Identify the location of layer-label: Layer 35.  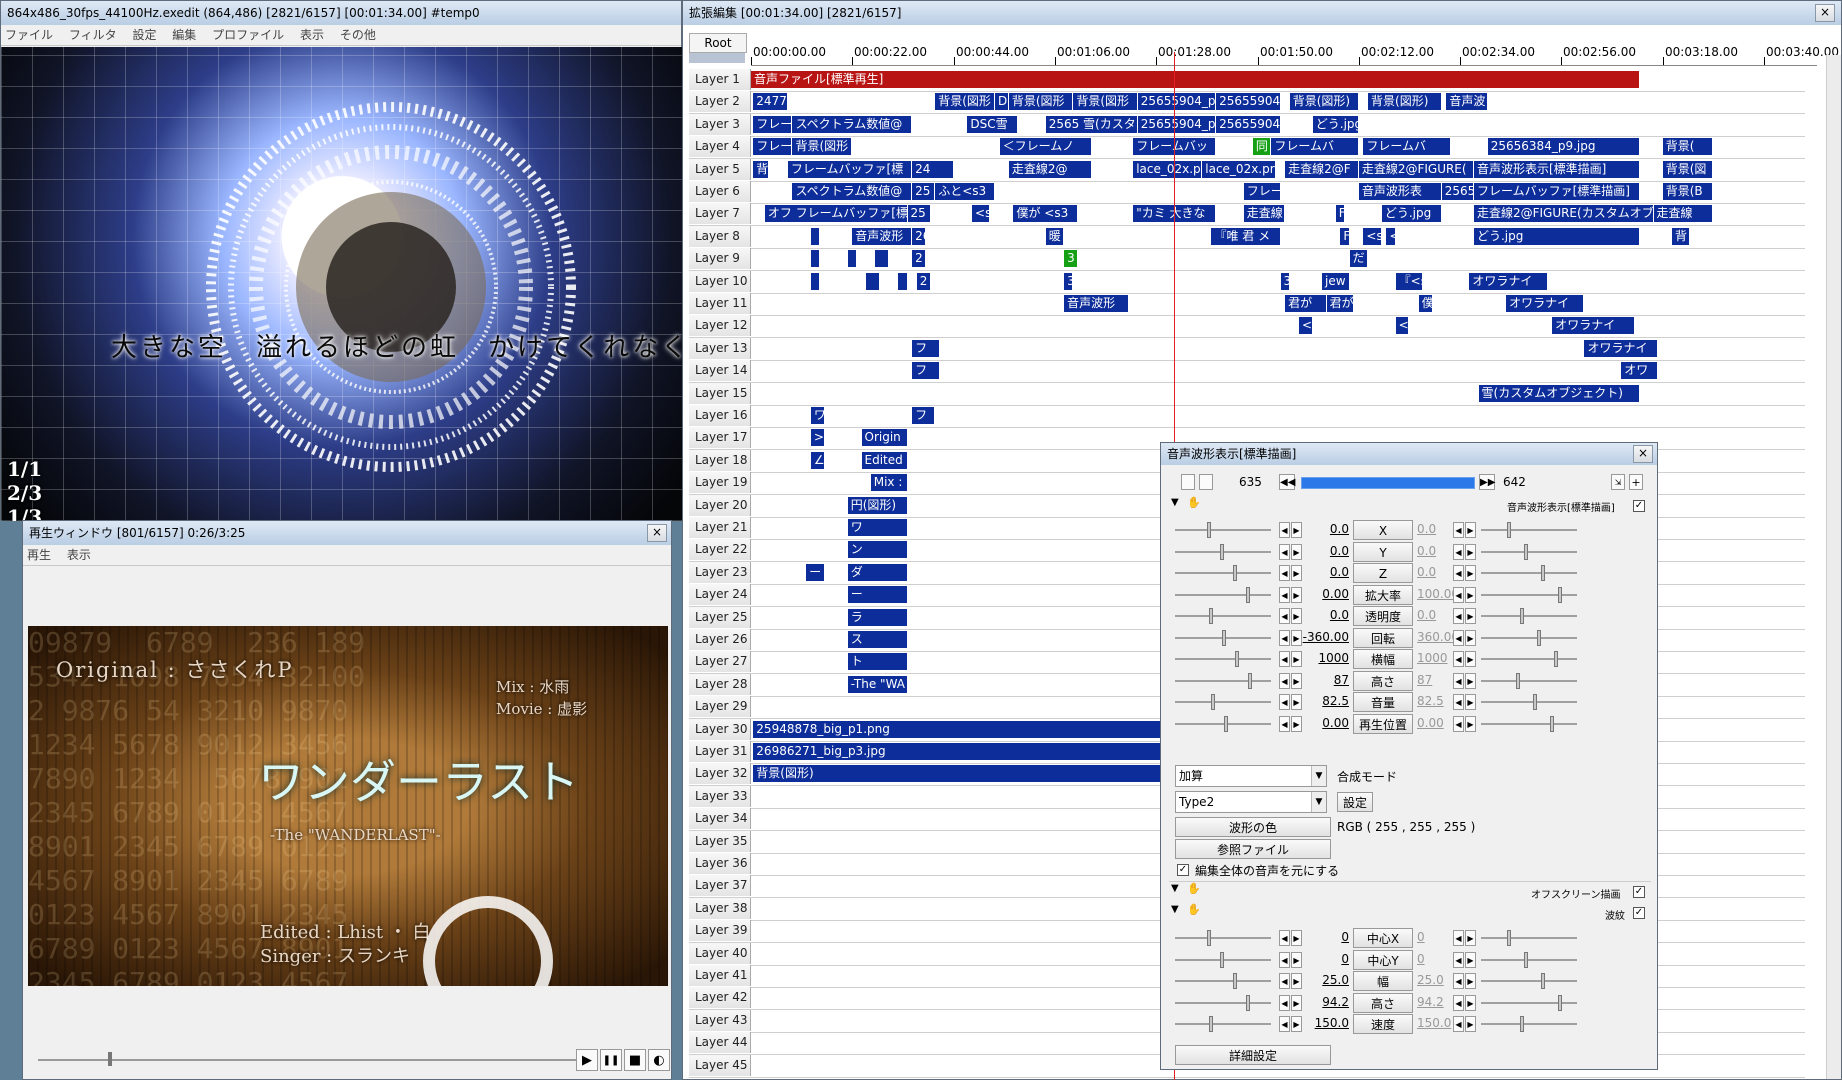
(720, 841).